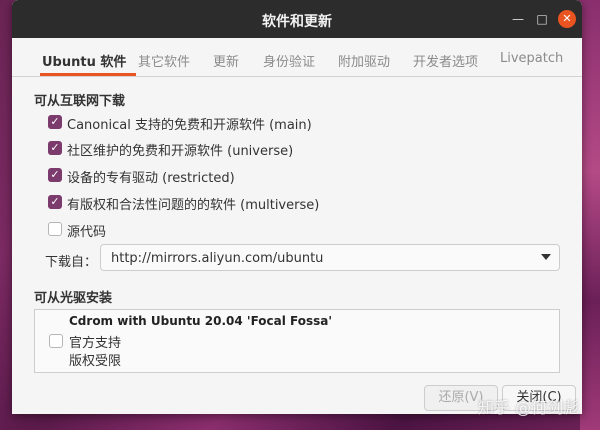  What do you see at coordinates (71, 262) in the screenshot?
I see `download-from-label: 下载自：` at bounding box center [71, 262].